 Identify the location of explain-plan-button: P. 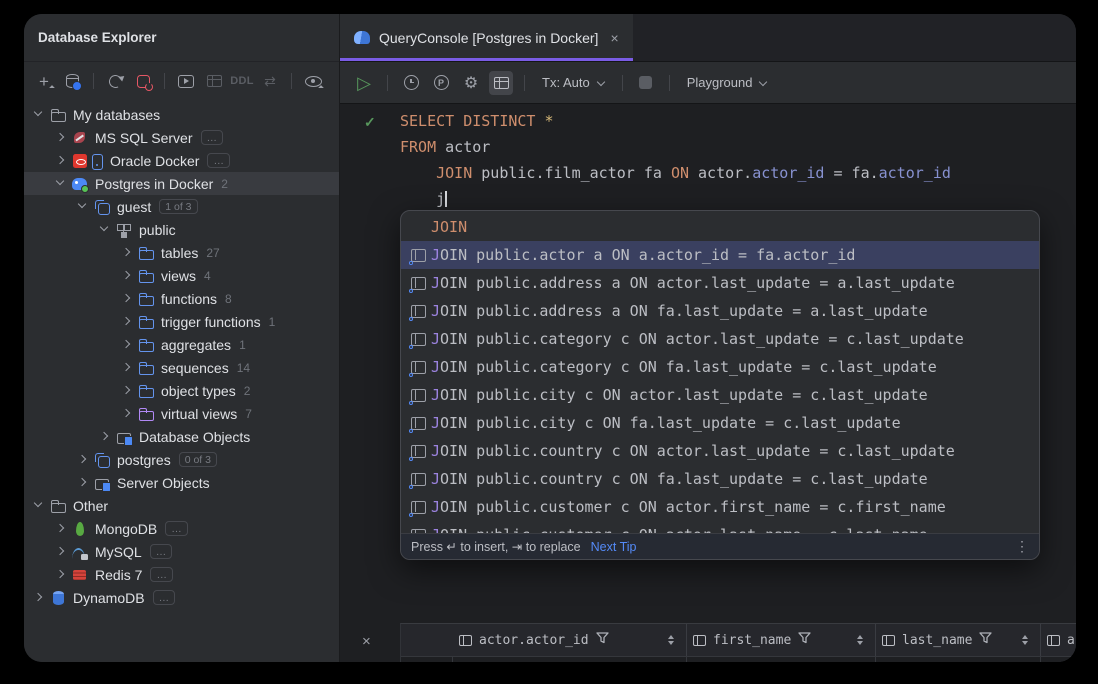
(441, 83).